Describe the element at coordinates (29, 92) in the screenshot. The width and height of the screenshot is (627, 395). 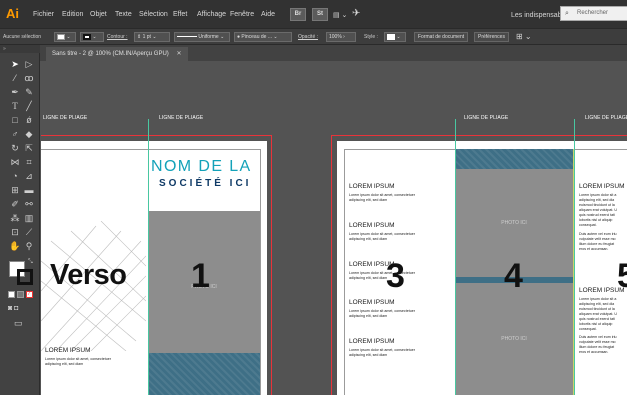
I see `curvature-icon: ✎` at that location.